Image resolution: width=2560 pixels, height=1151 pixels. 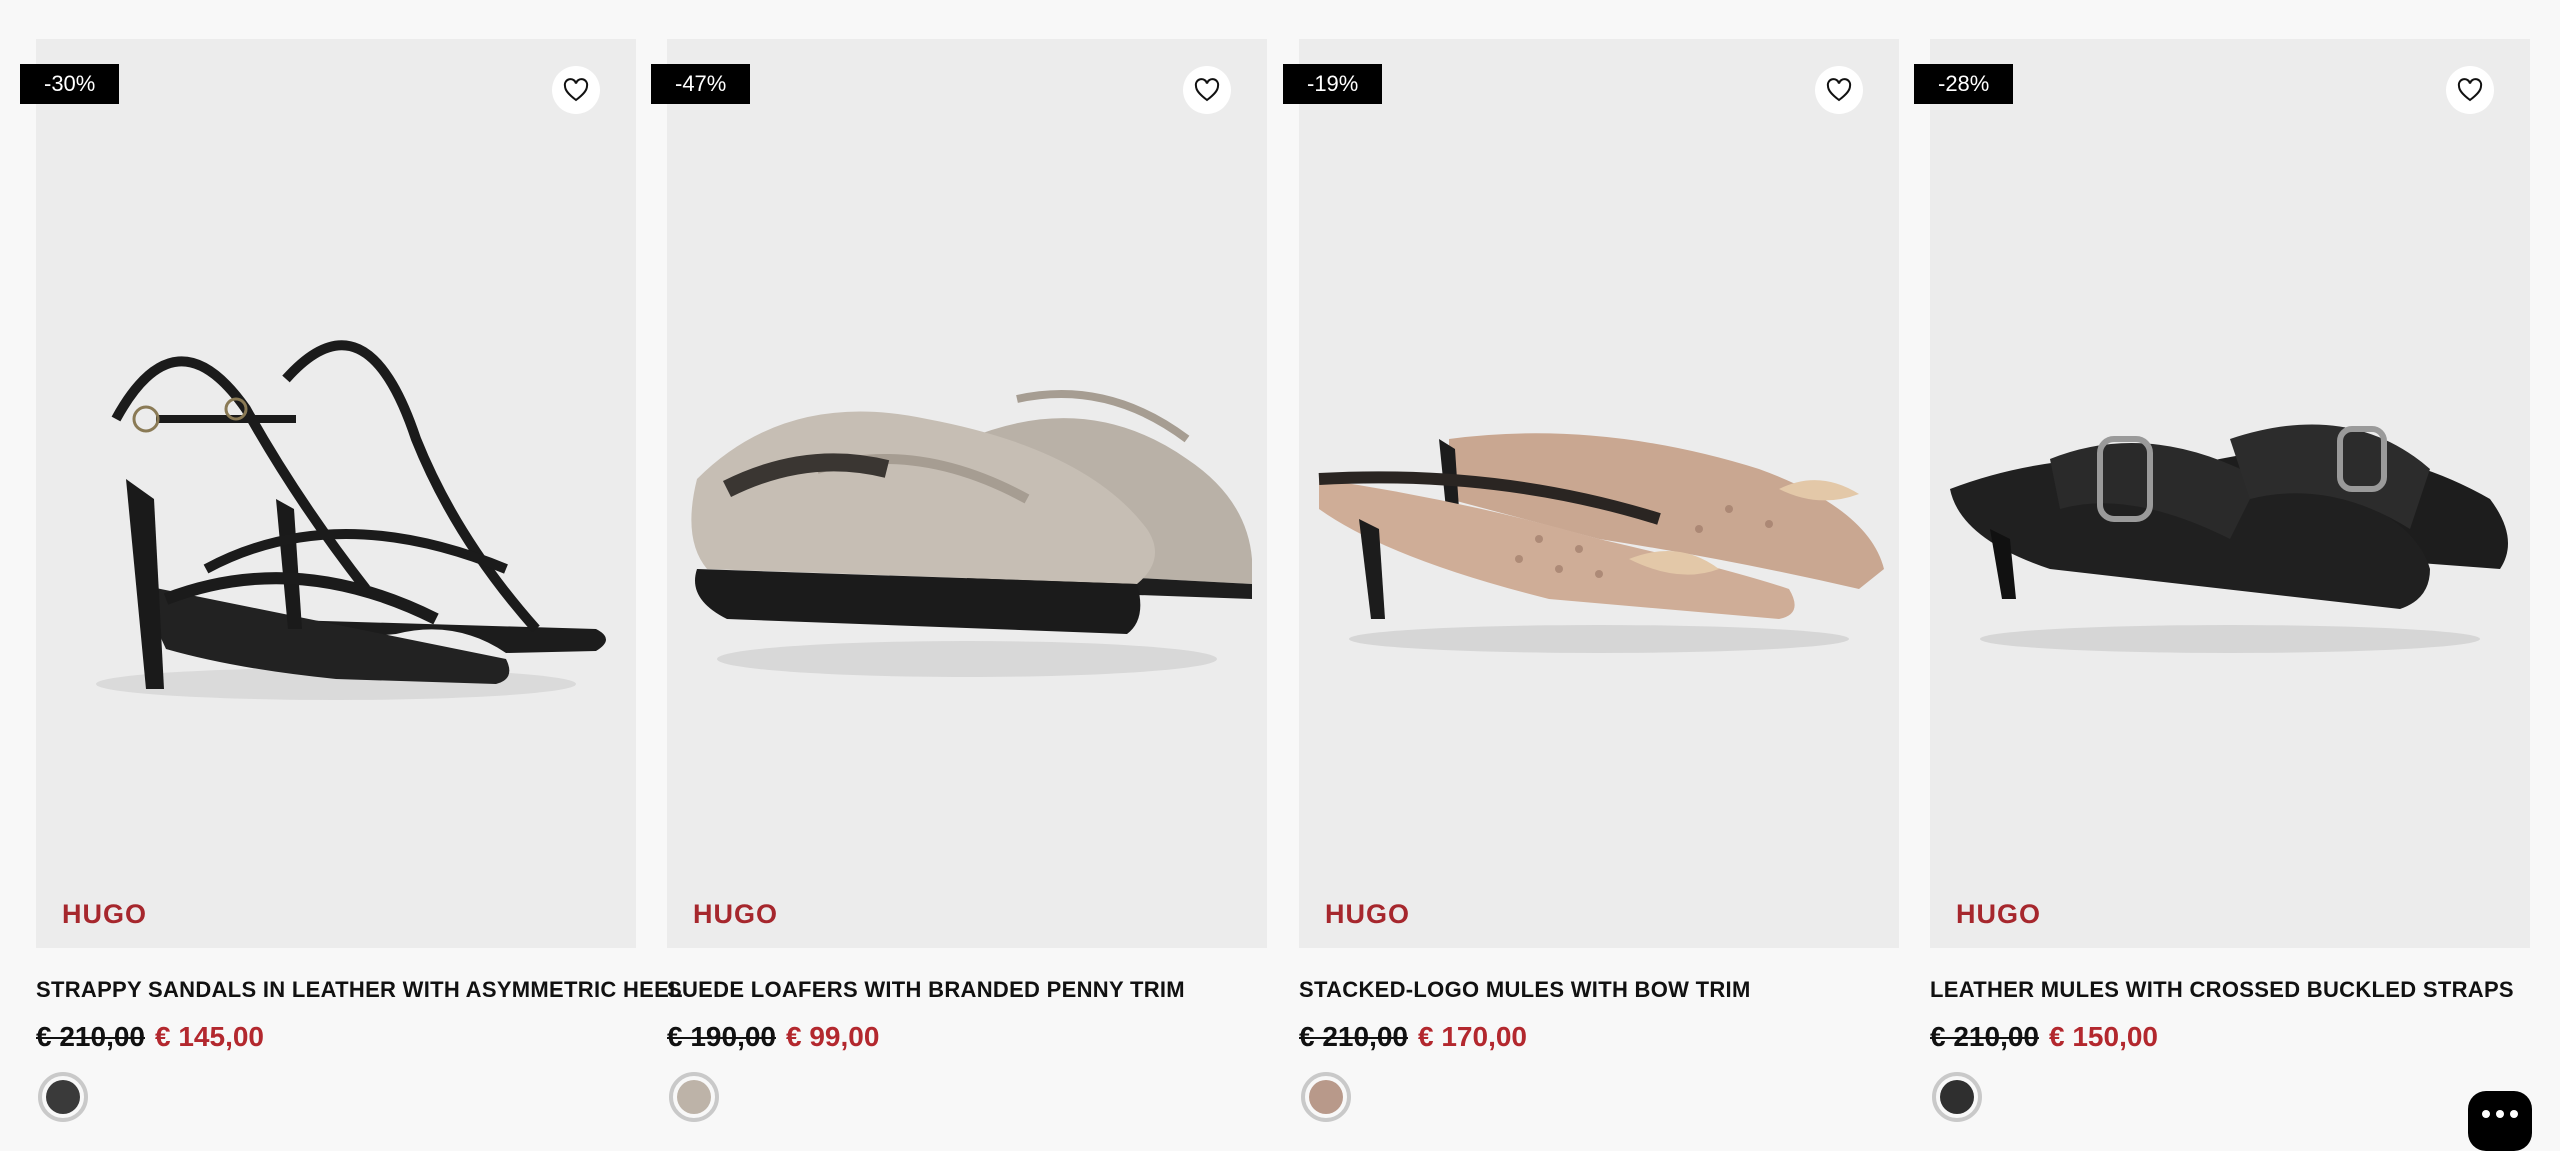 What do you see at coordinates (150, 1037) in the screenshot?
I see `price-block: € 210,00 € 145,00` at bounding box center [150, 1037].